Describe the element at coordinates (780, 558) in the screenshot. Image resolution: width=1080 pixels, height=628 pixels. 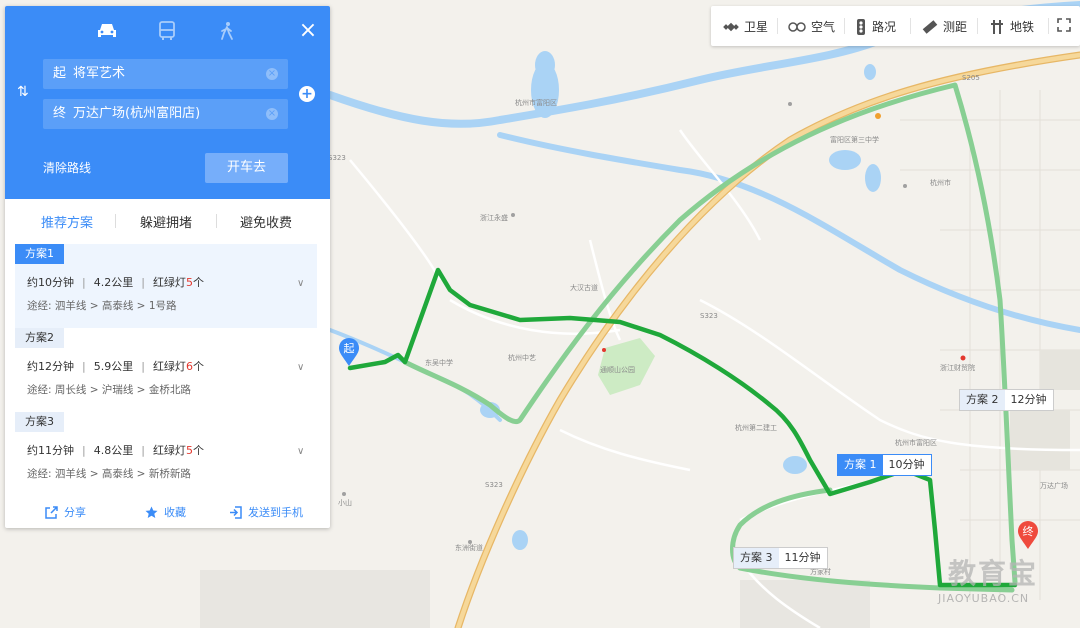
I see `route-label-plan3: 方案 3 11分钟` at that location.